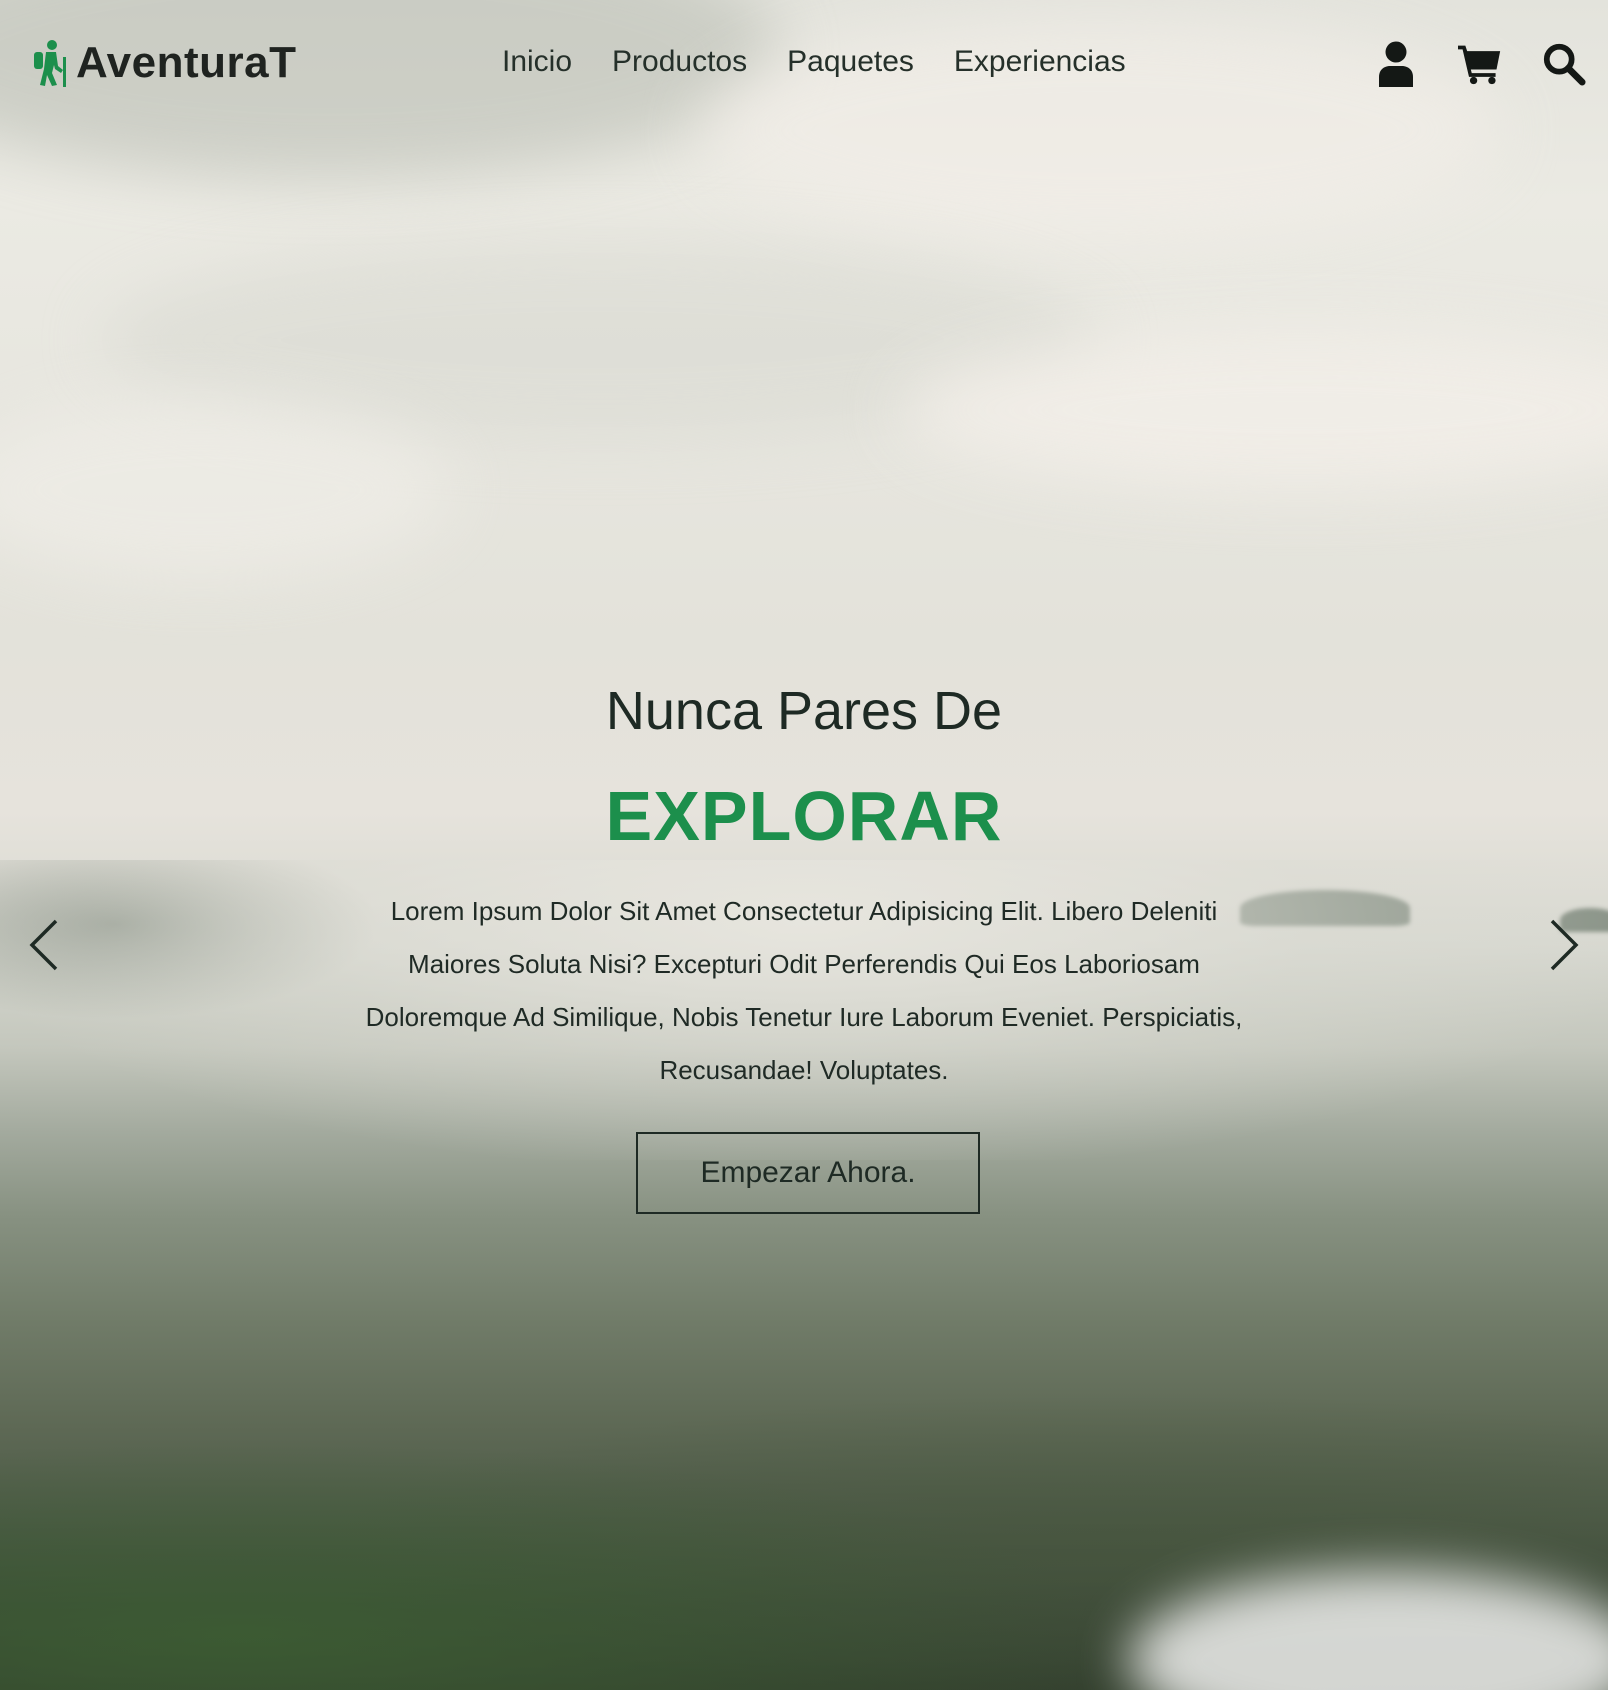 The width and height of the screenshot is (1608, 1690). I want to click on nav-link-paquetes: Paquetes, so click(850, 62).